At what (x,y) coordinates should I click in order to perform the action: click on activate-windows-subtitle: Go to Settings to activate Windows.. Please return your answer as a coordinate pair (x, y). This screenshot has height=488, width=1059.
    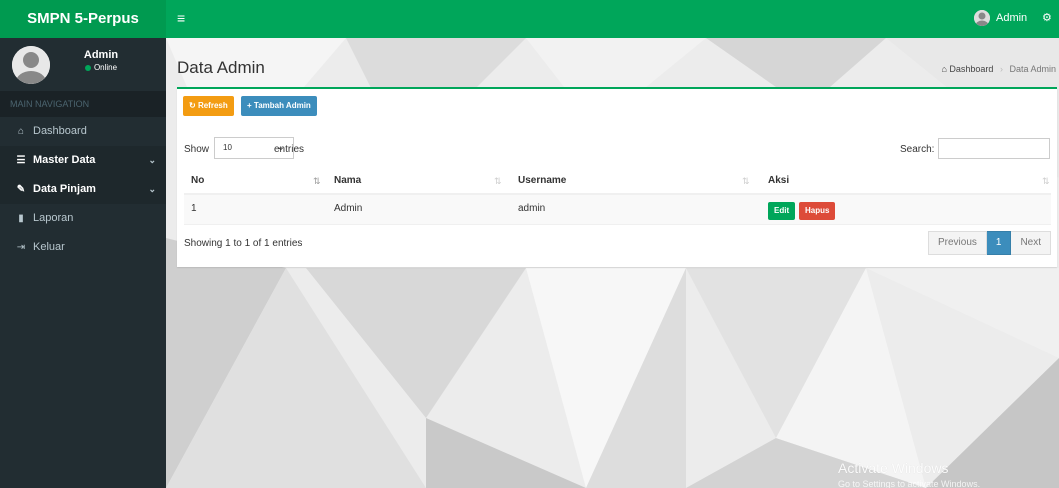
    Looking at the image, I should click on (909, 483).